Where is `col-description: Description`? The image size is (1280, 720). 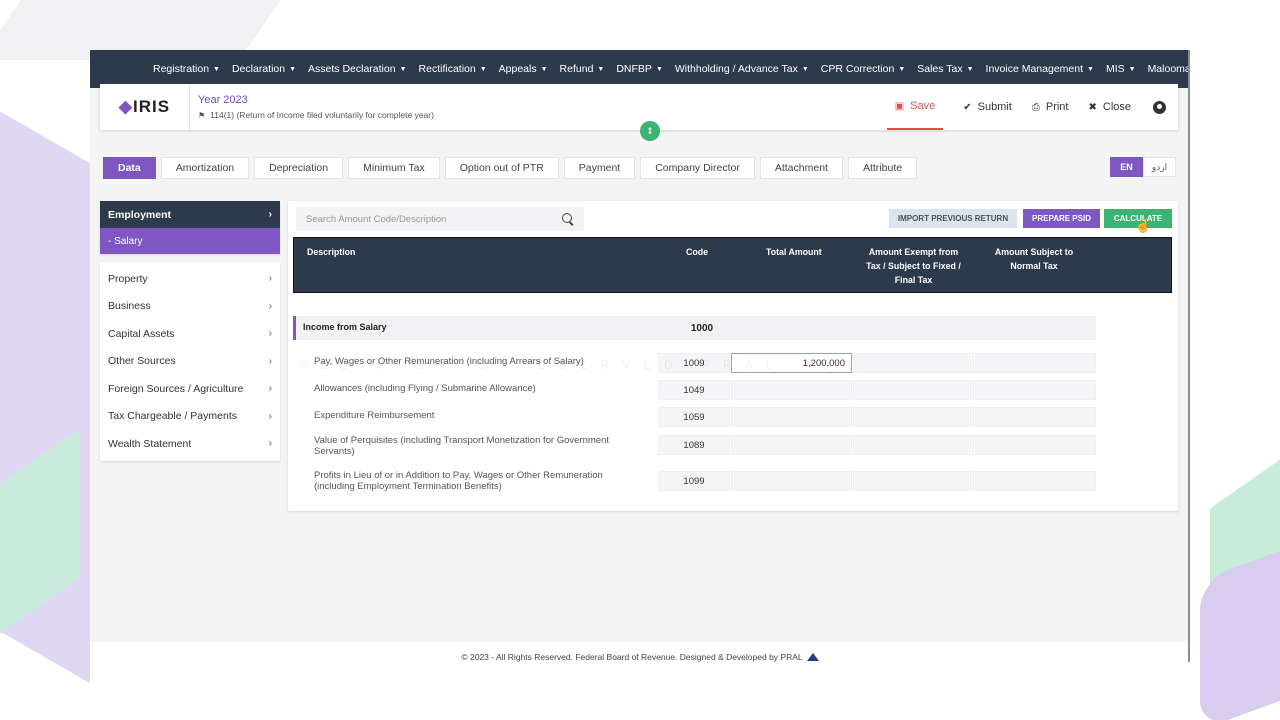 col-description: Description is located at coordinates (331, 252).